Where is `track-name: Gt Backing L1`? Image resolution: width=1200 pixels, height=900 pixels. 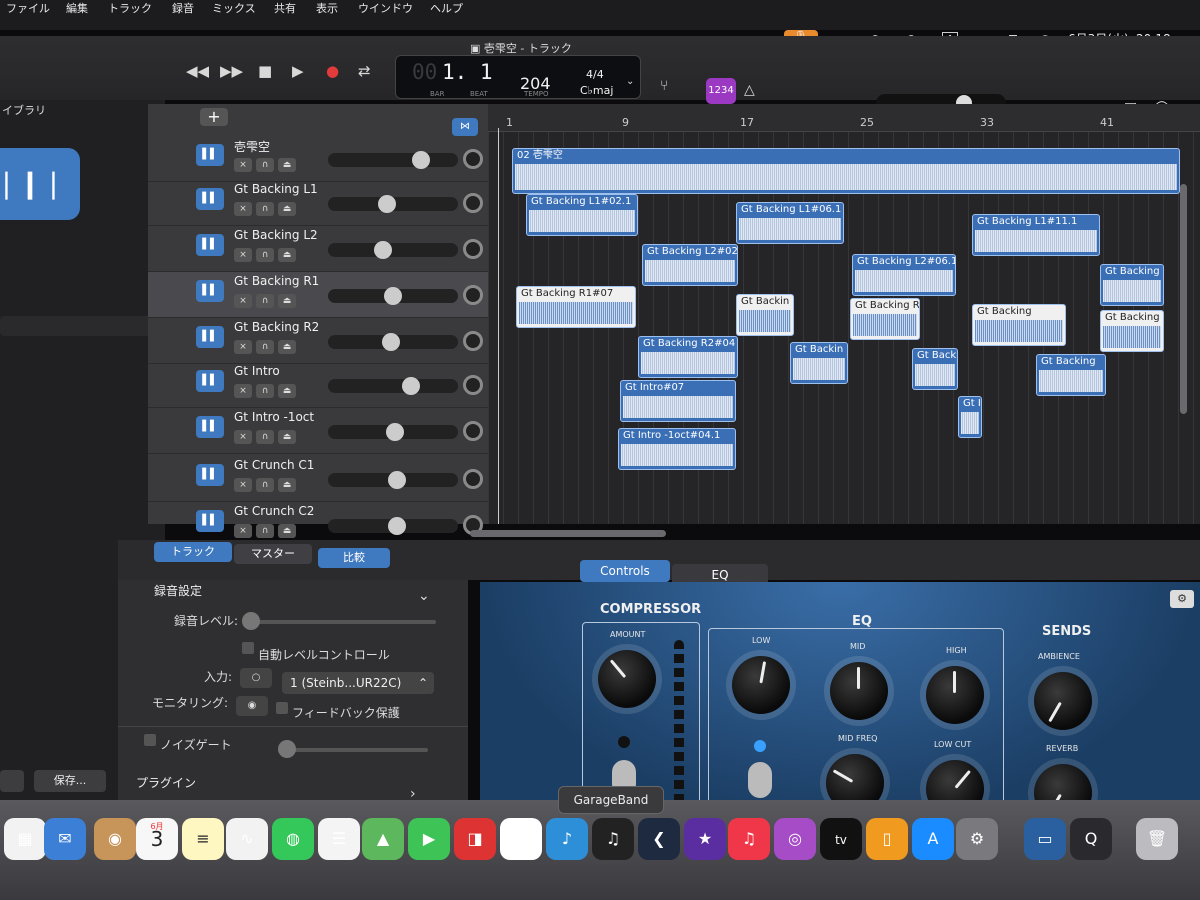
track-name: Gt Backing L1 is located at coordinates (276, 189).